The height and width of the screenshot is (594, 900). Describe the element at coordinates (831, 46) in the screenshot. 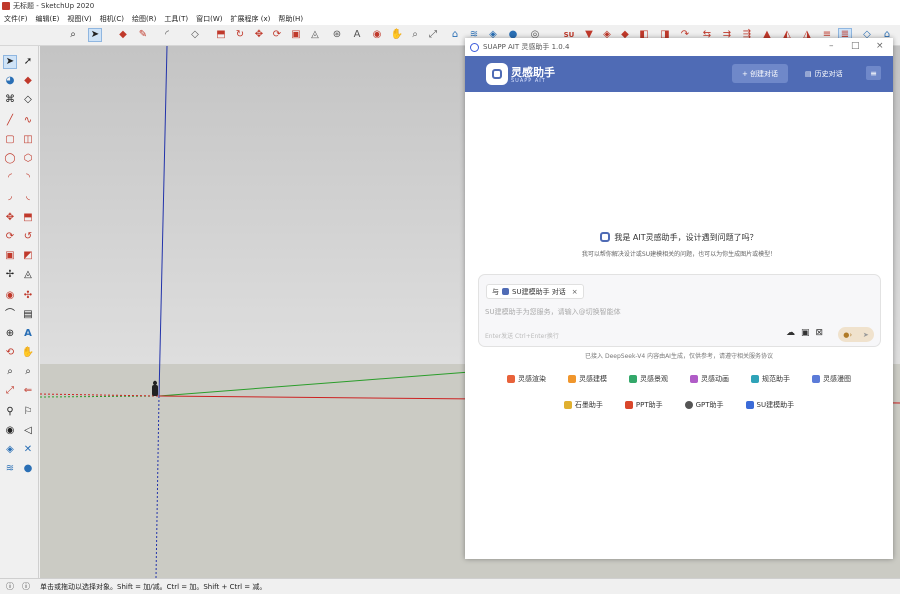

I see `minimize-icon: –` at that location.